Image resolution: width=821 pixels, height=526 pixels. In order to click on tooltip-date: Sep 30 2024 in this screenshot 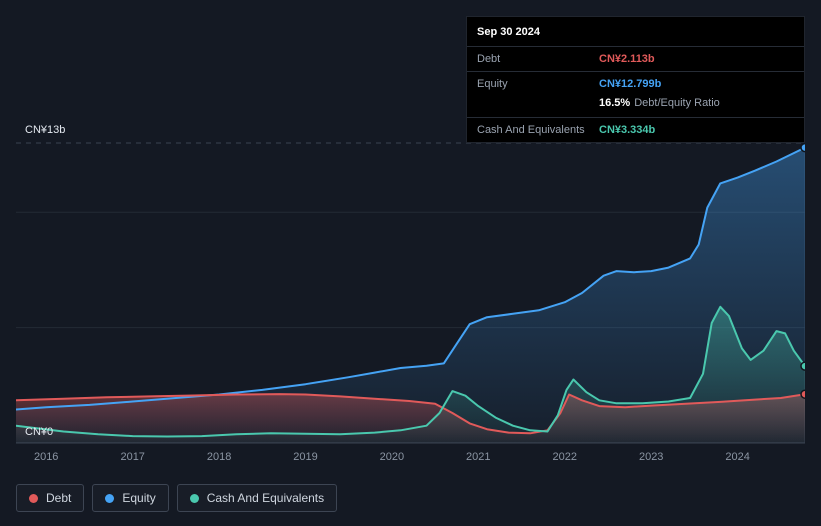, I will do `click(635, 32)`.